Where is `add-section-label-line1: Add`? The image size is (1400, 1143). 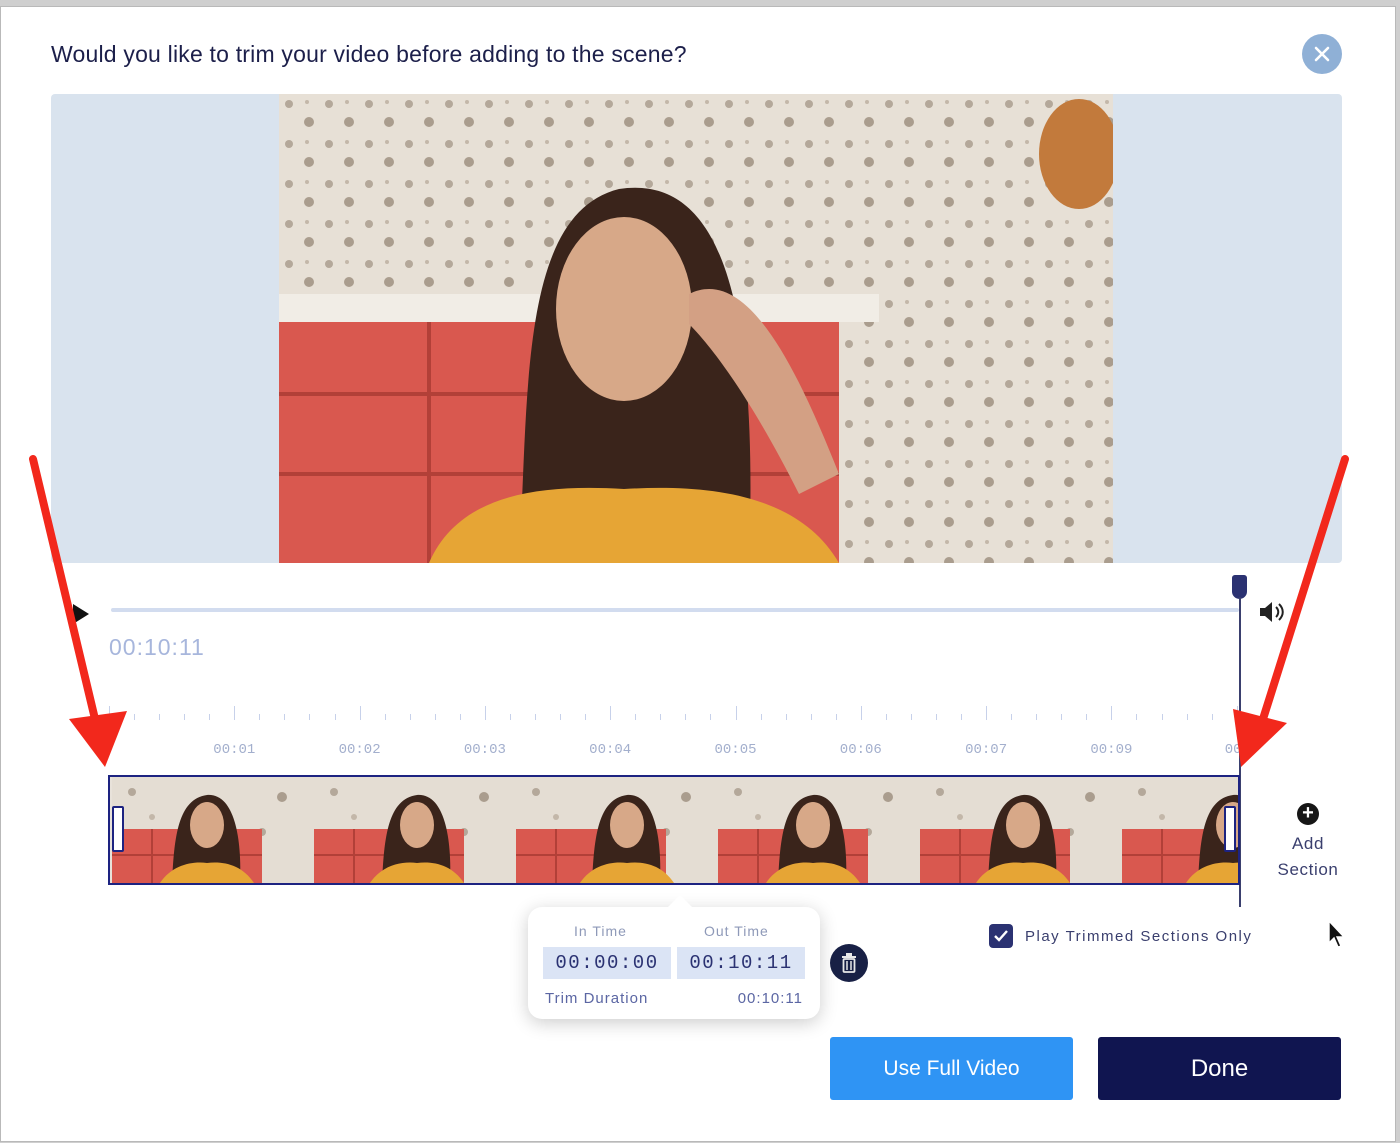 add-section-label-line1: Add is located at coordinates (1308, 843).